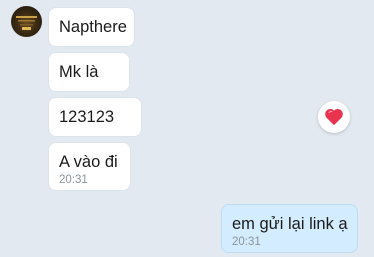 The image size is (374, 257). I want to click on heart-icon, so click(334, 117).